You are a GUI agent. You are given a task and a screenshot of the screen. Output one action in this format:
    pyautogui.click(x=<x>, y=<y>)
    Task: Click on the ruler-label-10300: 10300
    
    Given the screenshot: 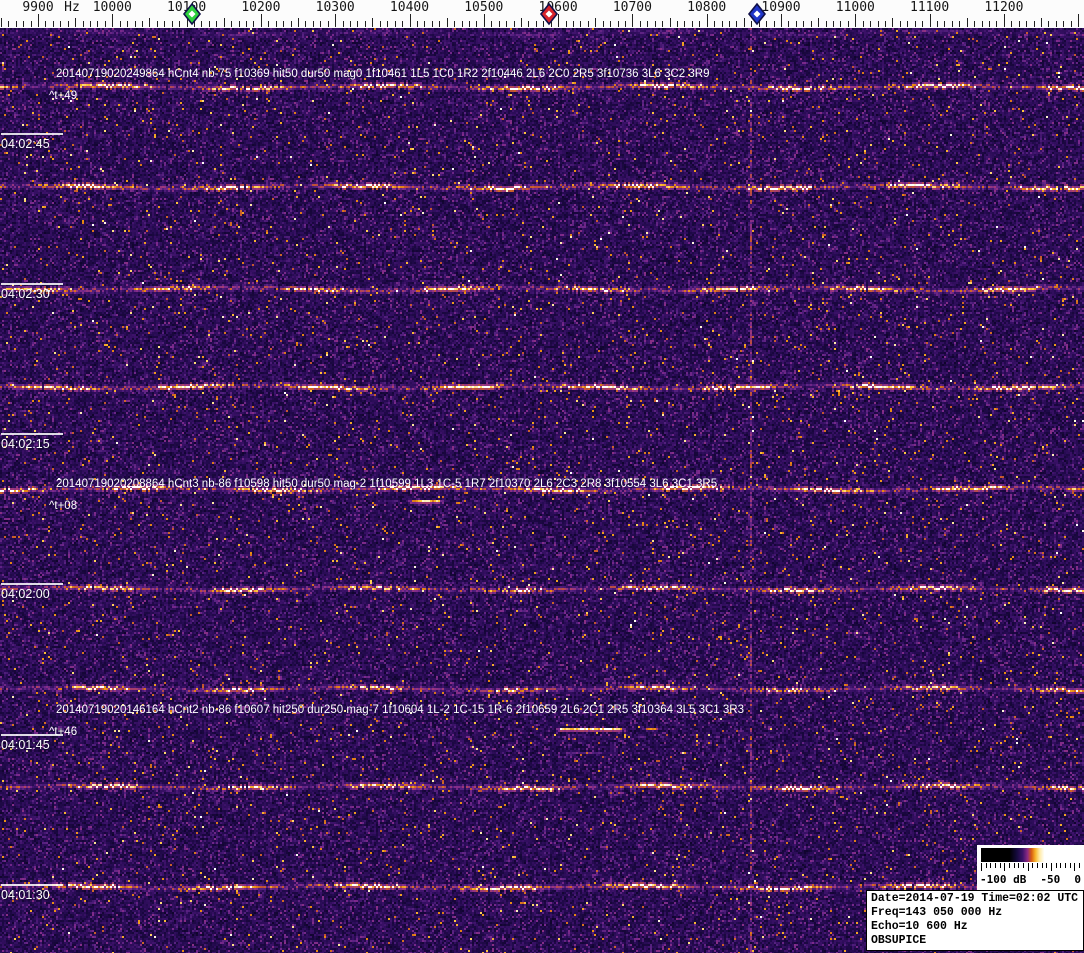 What is the action you would take?
    pyautogui.click(x=335, y=7)
    